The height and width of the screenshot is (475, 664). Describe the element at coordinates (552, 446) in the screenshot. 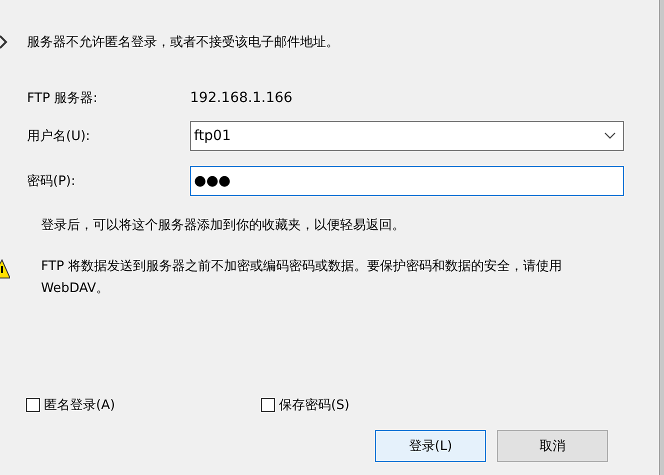

I see `cancel-button: 取消` at that location.